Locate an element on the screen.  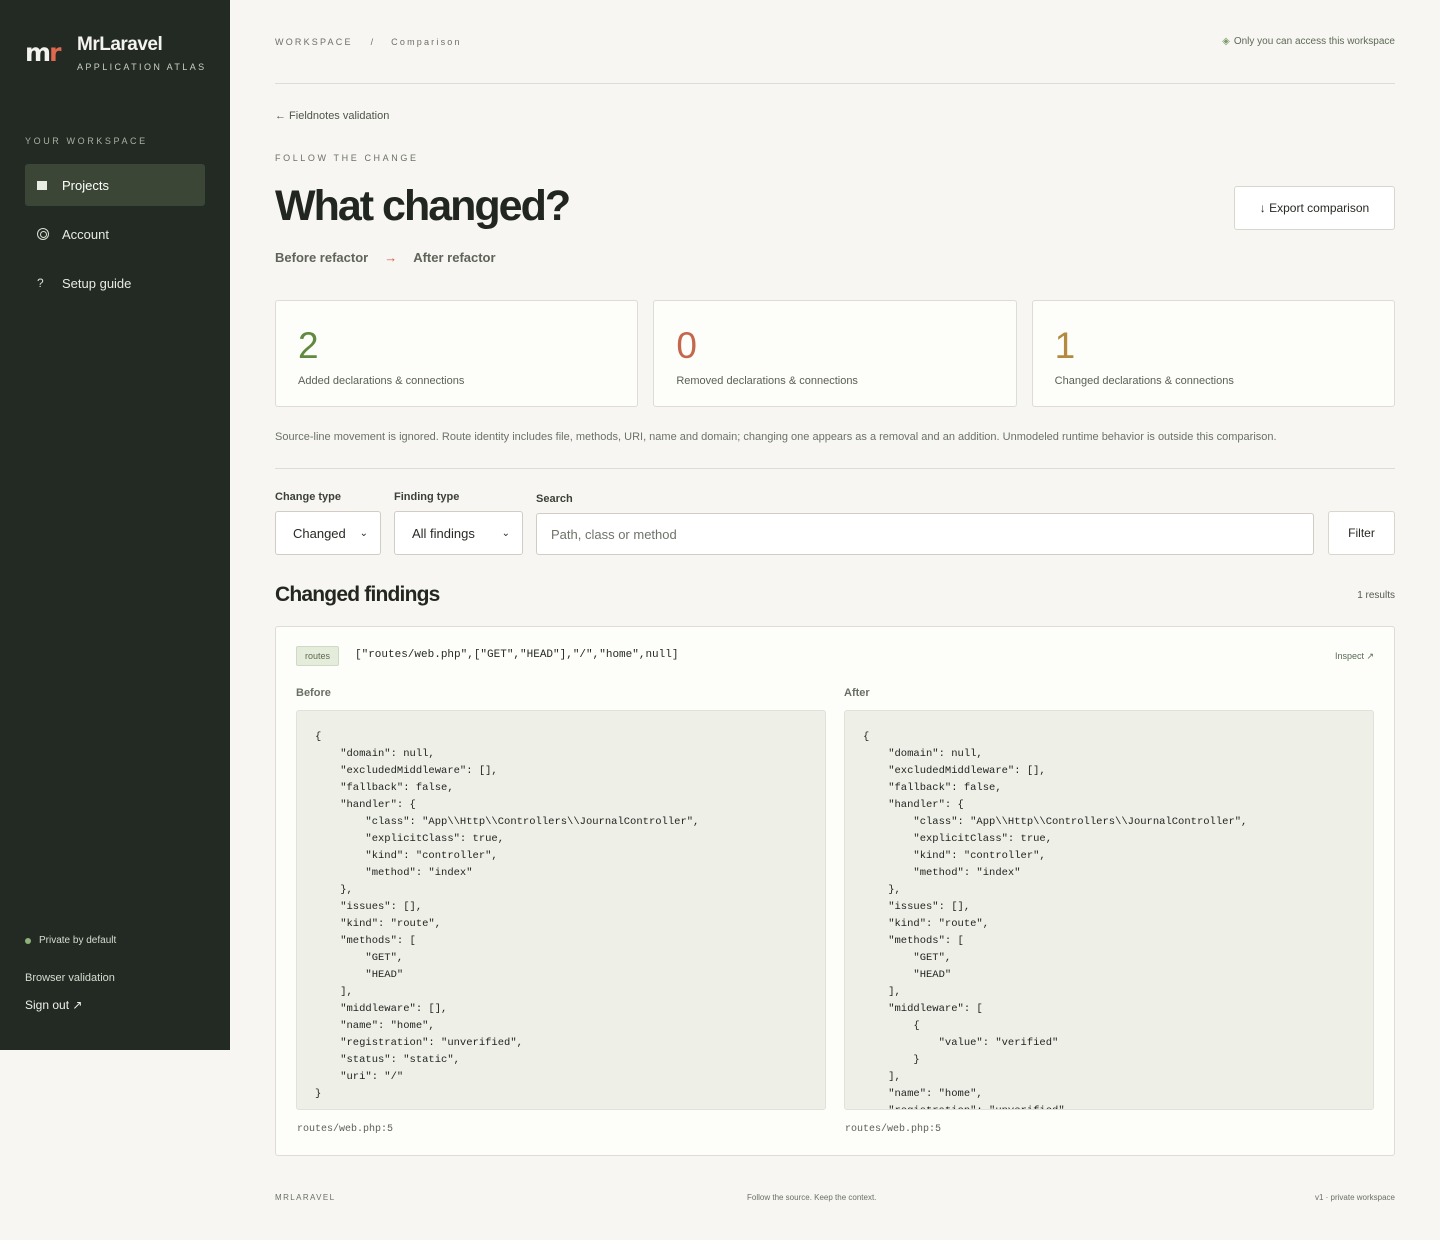
sidebar-item-setup-guide: ? Setup guide is located at coordinates (115, 283).